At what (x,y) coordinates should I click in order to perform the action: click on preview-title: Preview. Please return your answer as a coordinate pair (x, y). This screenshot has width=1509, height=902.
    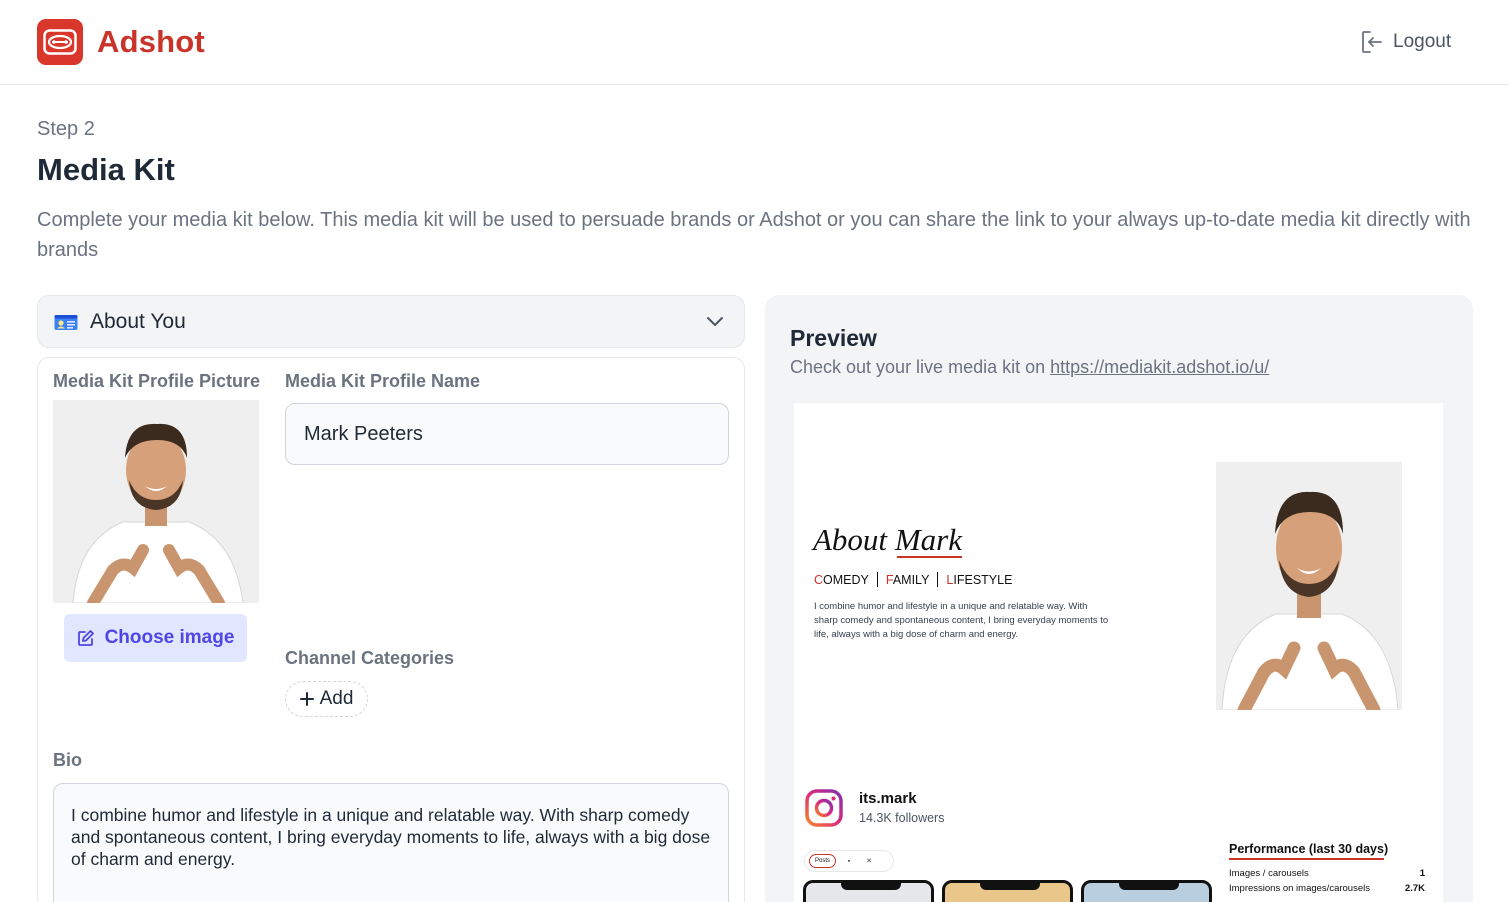
    Looking at the image, I should click on (833, 338).